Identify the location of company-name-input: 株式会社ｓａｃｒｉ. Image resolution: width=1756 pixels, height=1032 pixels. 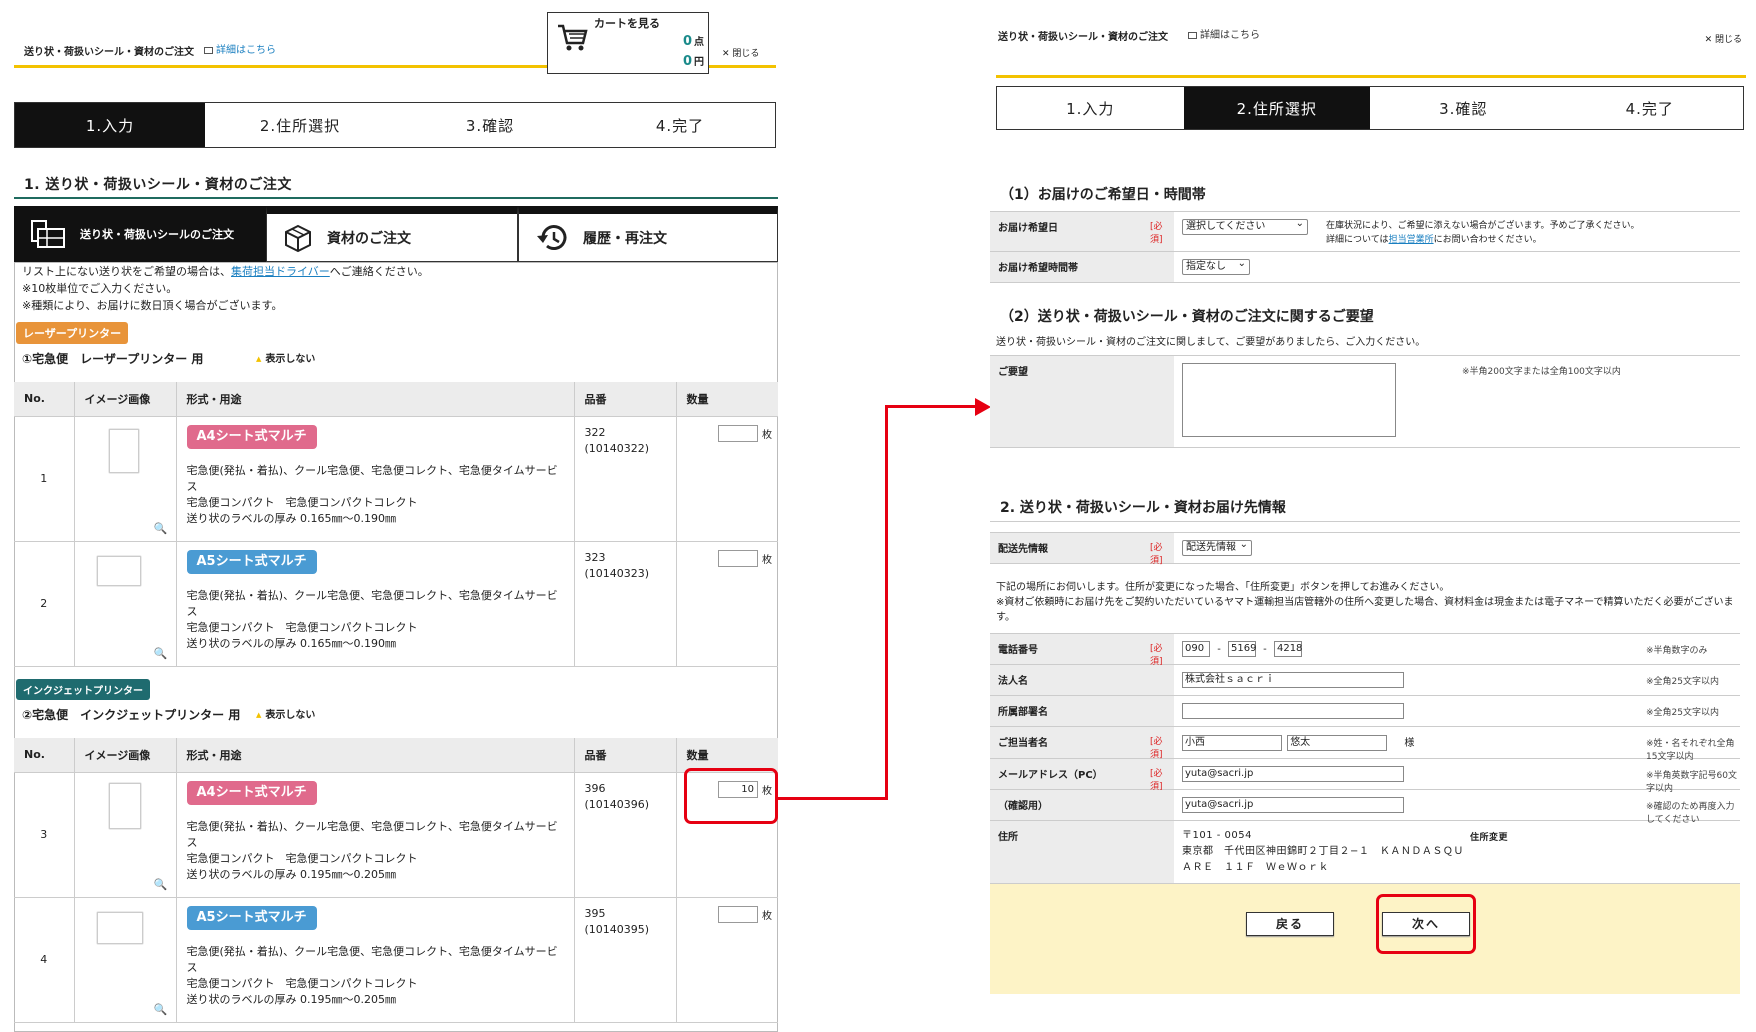
(1293, 680).